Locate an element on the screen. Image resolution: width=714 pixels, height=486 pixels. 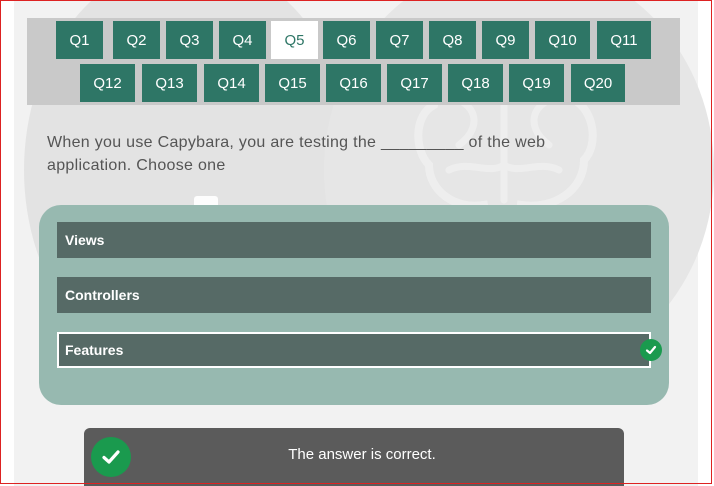
question-button-q10: Q10 is located at coordinates (562, 40).